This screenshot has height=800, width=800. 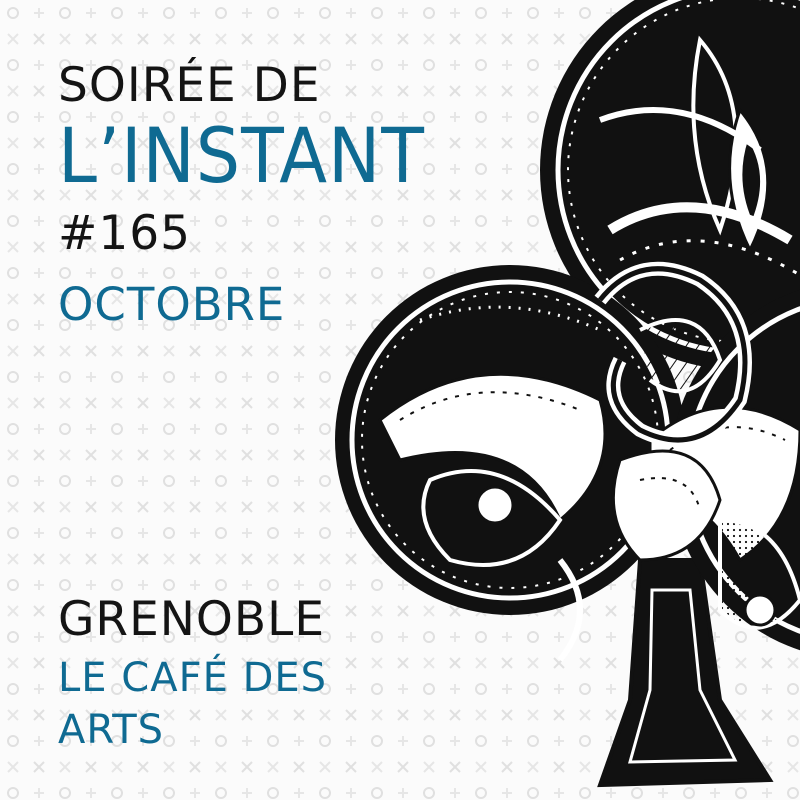 What do you see at coordinates (189, 85) in the screenshot?
I see `event-title-line1: SOIRÉE DE` at bounding box center [189, 85].